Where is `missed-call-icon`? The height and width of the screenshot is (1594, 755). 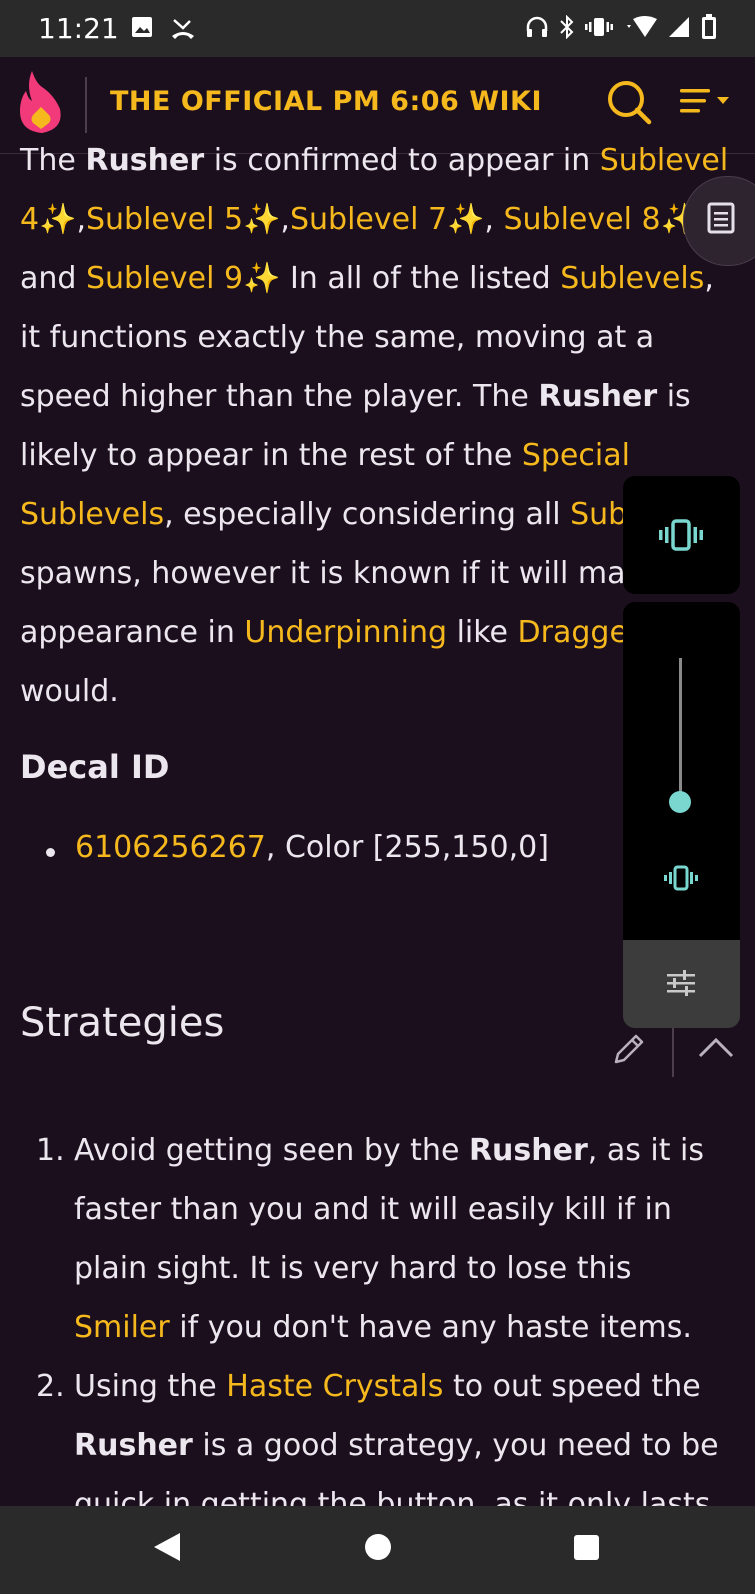 missed-call-icon is located at coordinates (183, 30).